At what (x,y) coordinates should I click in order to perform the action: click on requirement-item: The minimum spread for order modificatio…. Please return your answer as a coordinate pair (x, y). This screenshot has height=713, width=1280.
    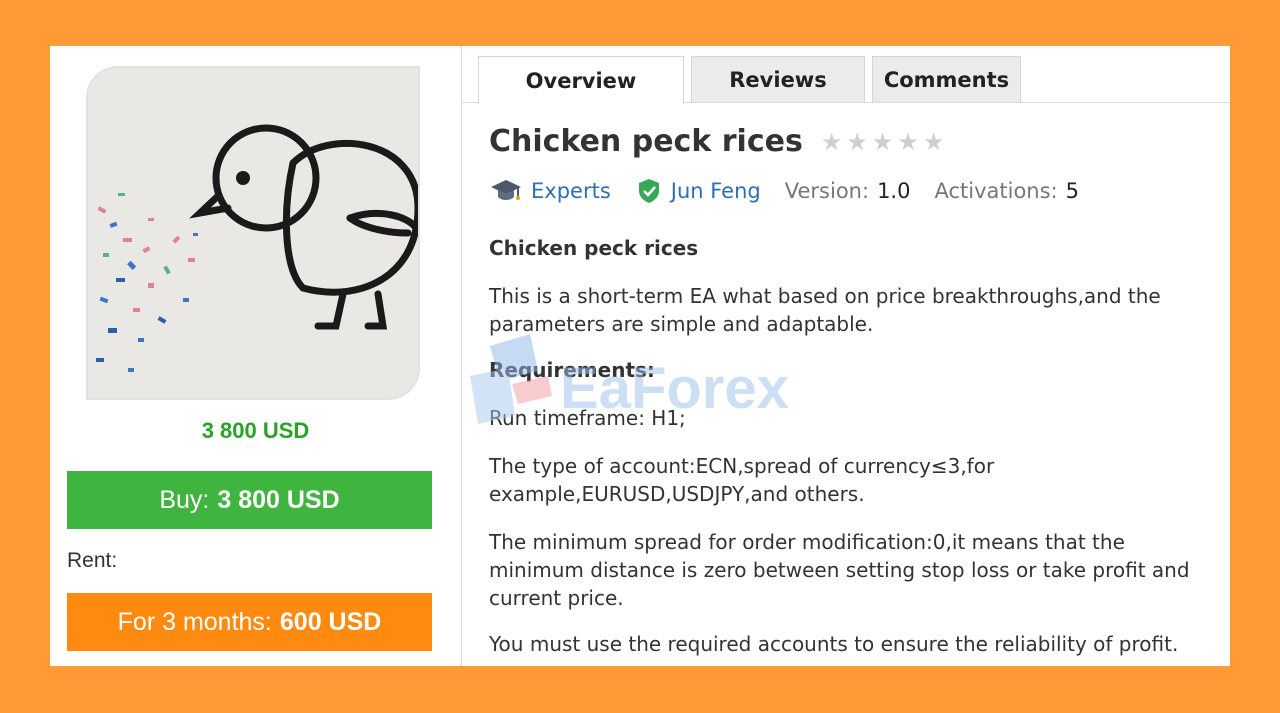
    Looking at the image, I should click on (839, 570).